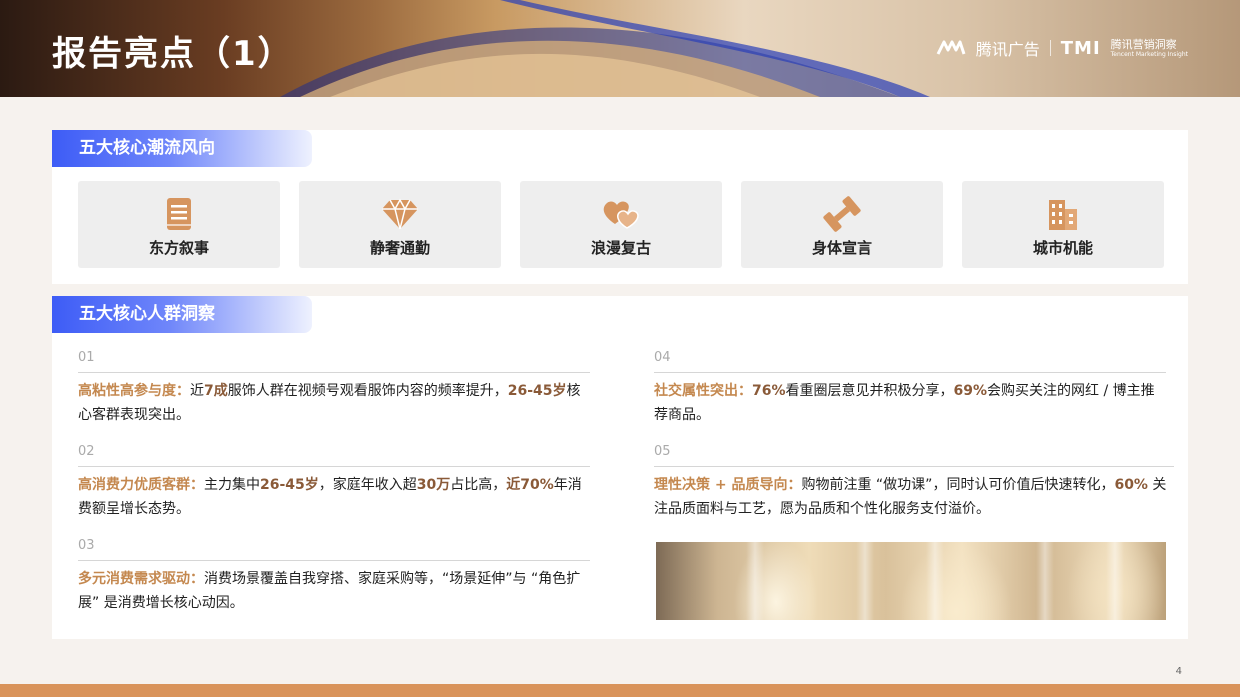  Describe the element at coordinates (1178, 671) in the screenshot. I see `page-number: 4` at that location.